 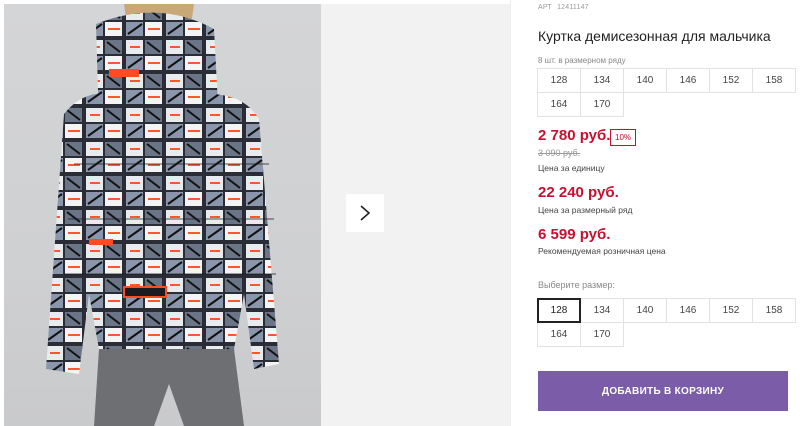 I want to click on size-option-selected: 128, so click(x=559, y=310).